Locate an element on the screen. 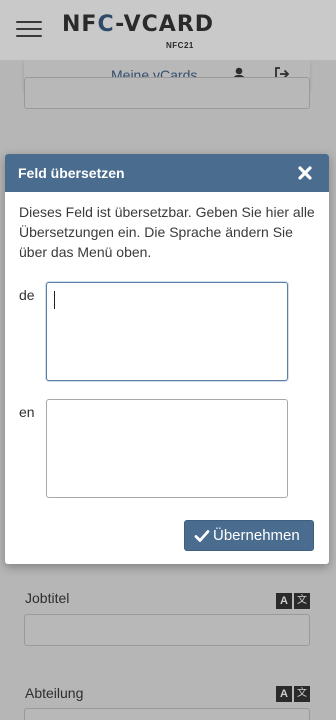 This screenshot has height=720, width=336. department-input is located at coordinates (167, 714).